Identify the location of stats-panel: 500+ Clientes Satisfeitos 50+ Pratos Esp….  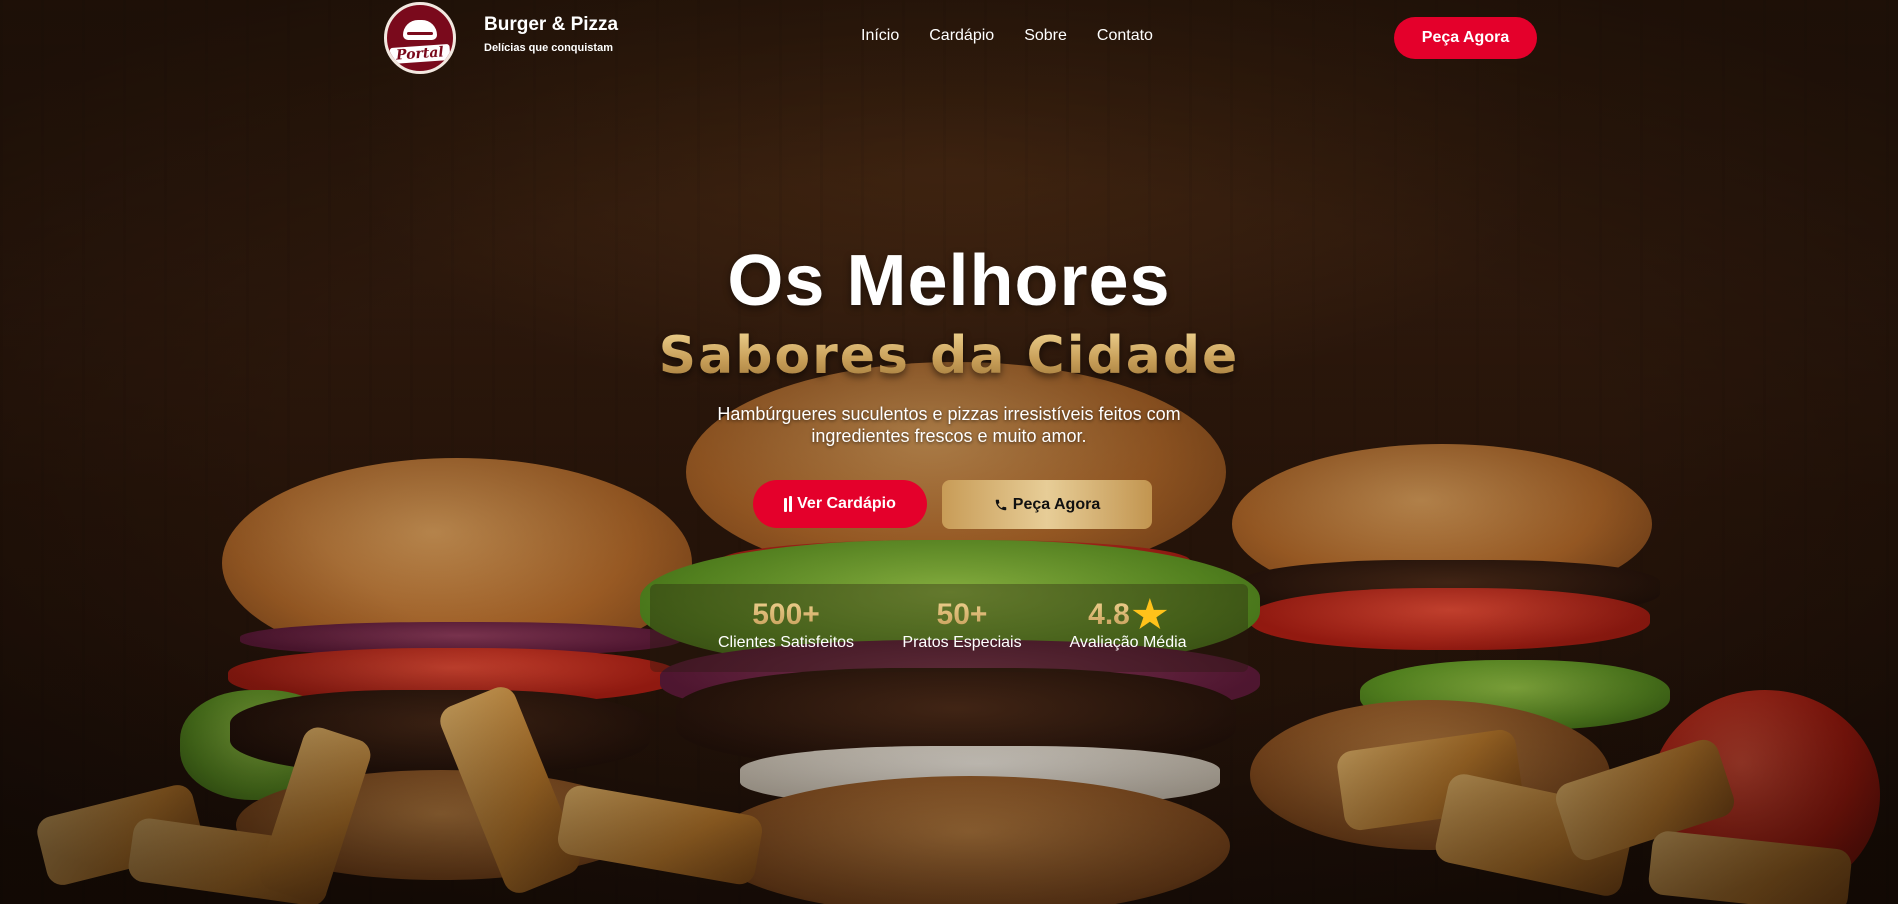
(949, 628).